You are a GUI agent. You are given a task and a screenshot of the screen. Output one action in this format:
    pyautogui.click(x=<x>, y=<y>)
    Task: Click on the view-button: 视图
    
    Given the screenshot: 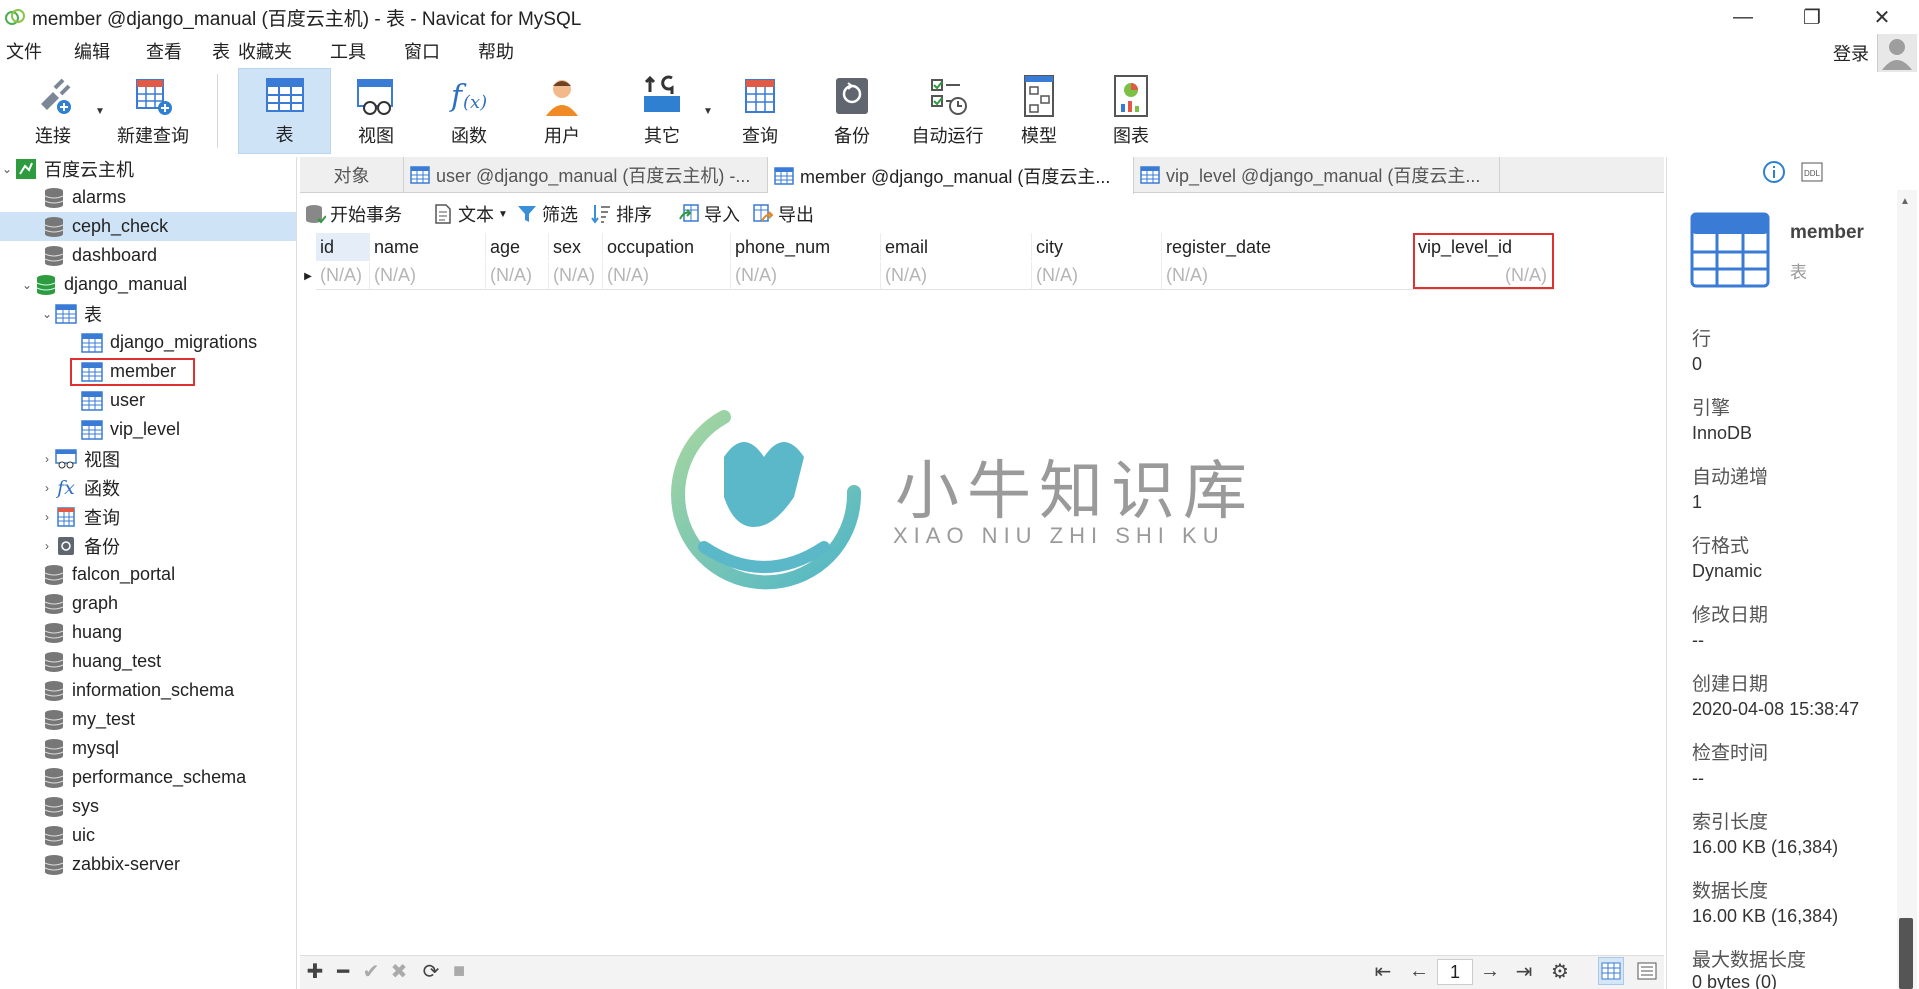 What is the action you would take?
    pyautogui.click(x=376, y=111)
    